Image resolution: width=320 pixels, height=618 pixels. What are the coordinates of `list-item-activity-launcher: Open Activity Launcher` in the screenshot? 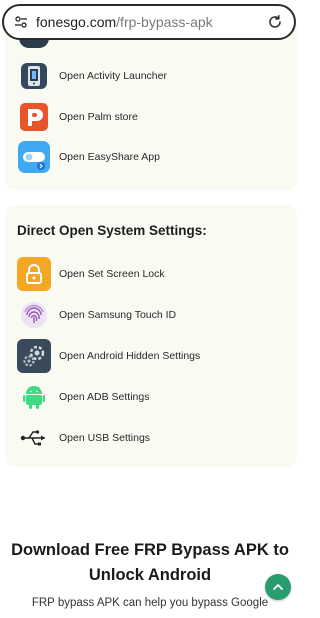 It's located at (92, 76).